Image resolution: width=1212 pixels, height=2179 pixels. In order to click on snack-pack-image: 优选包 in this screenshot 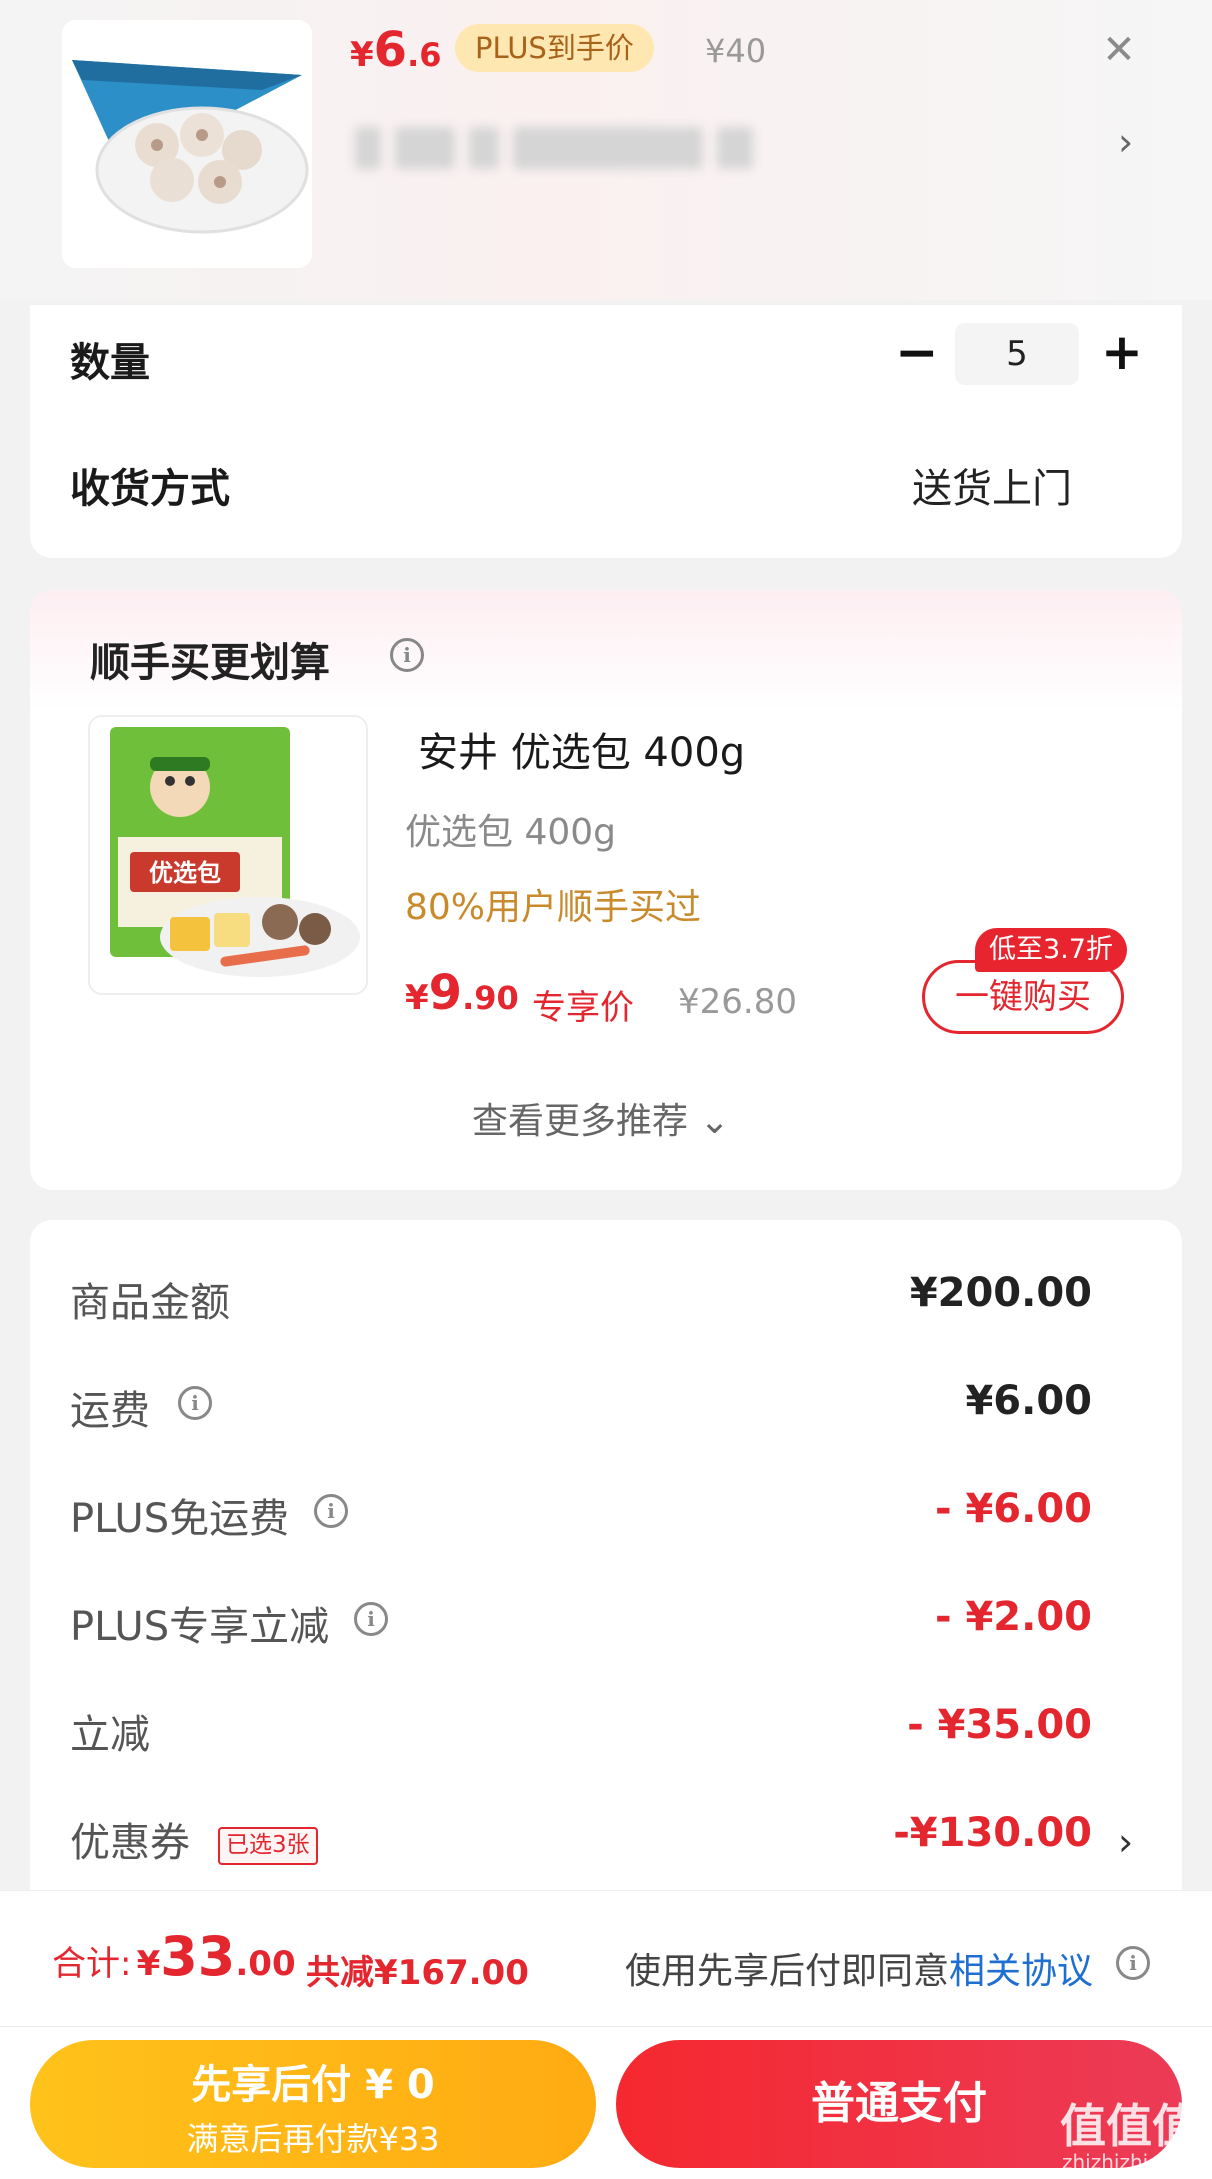, I will do `click(228, 855)`.